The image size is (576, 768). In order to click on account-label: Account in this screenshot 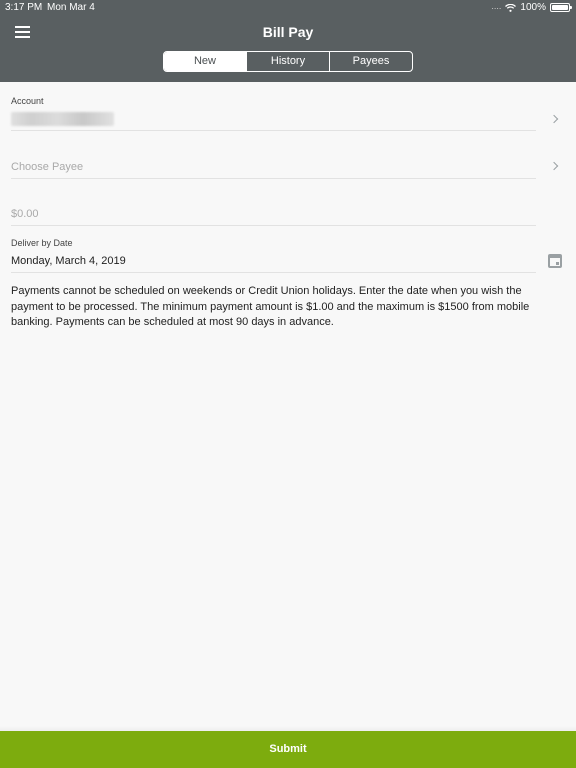, I will do `click(27, 101)`.